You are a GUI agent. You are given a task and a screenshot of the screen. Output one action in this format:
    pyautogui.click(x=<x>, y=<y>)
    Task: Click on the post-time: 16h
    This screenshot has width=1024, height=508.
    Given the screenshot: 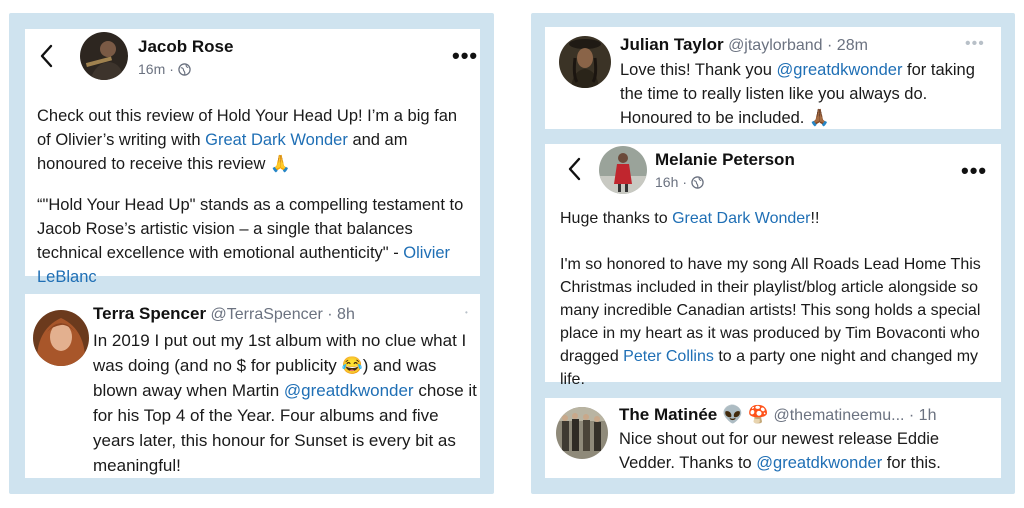 What is the action you would take?
    pyautogui.click(x=667, y=182)
    